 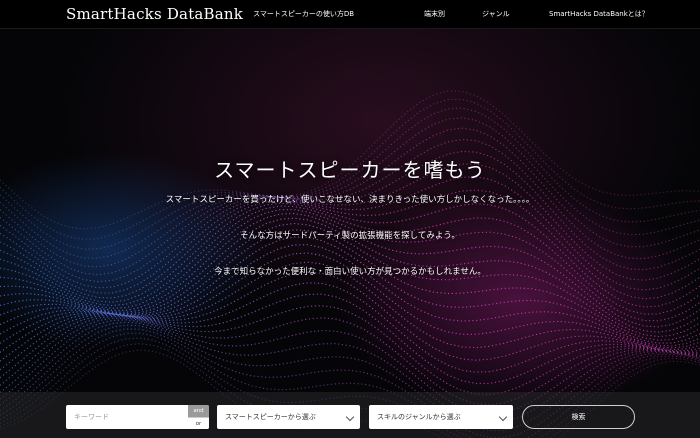 I want to click on speaker-select-value: スマートスピーカーから選ぶ, so click(x=270, y=417).